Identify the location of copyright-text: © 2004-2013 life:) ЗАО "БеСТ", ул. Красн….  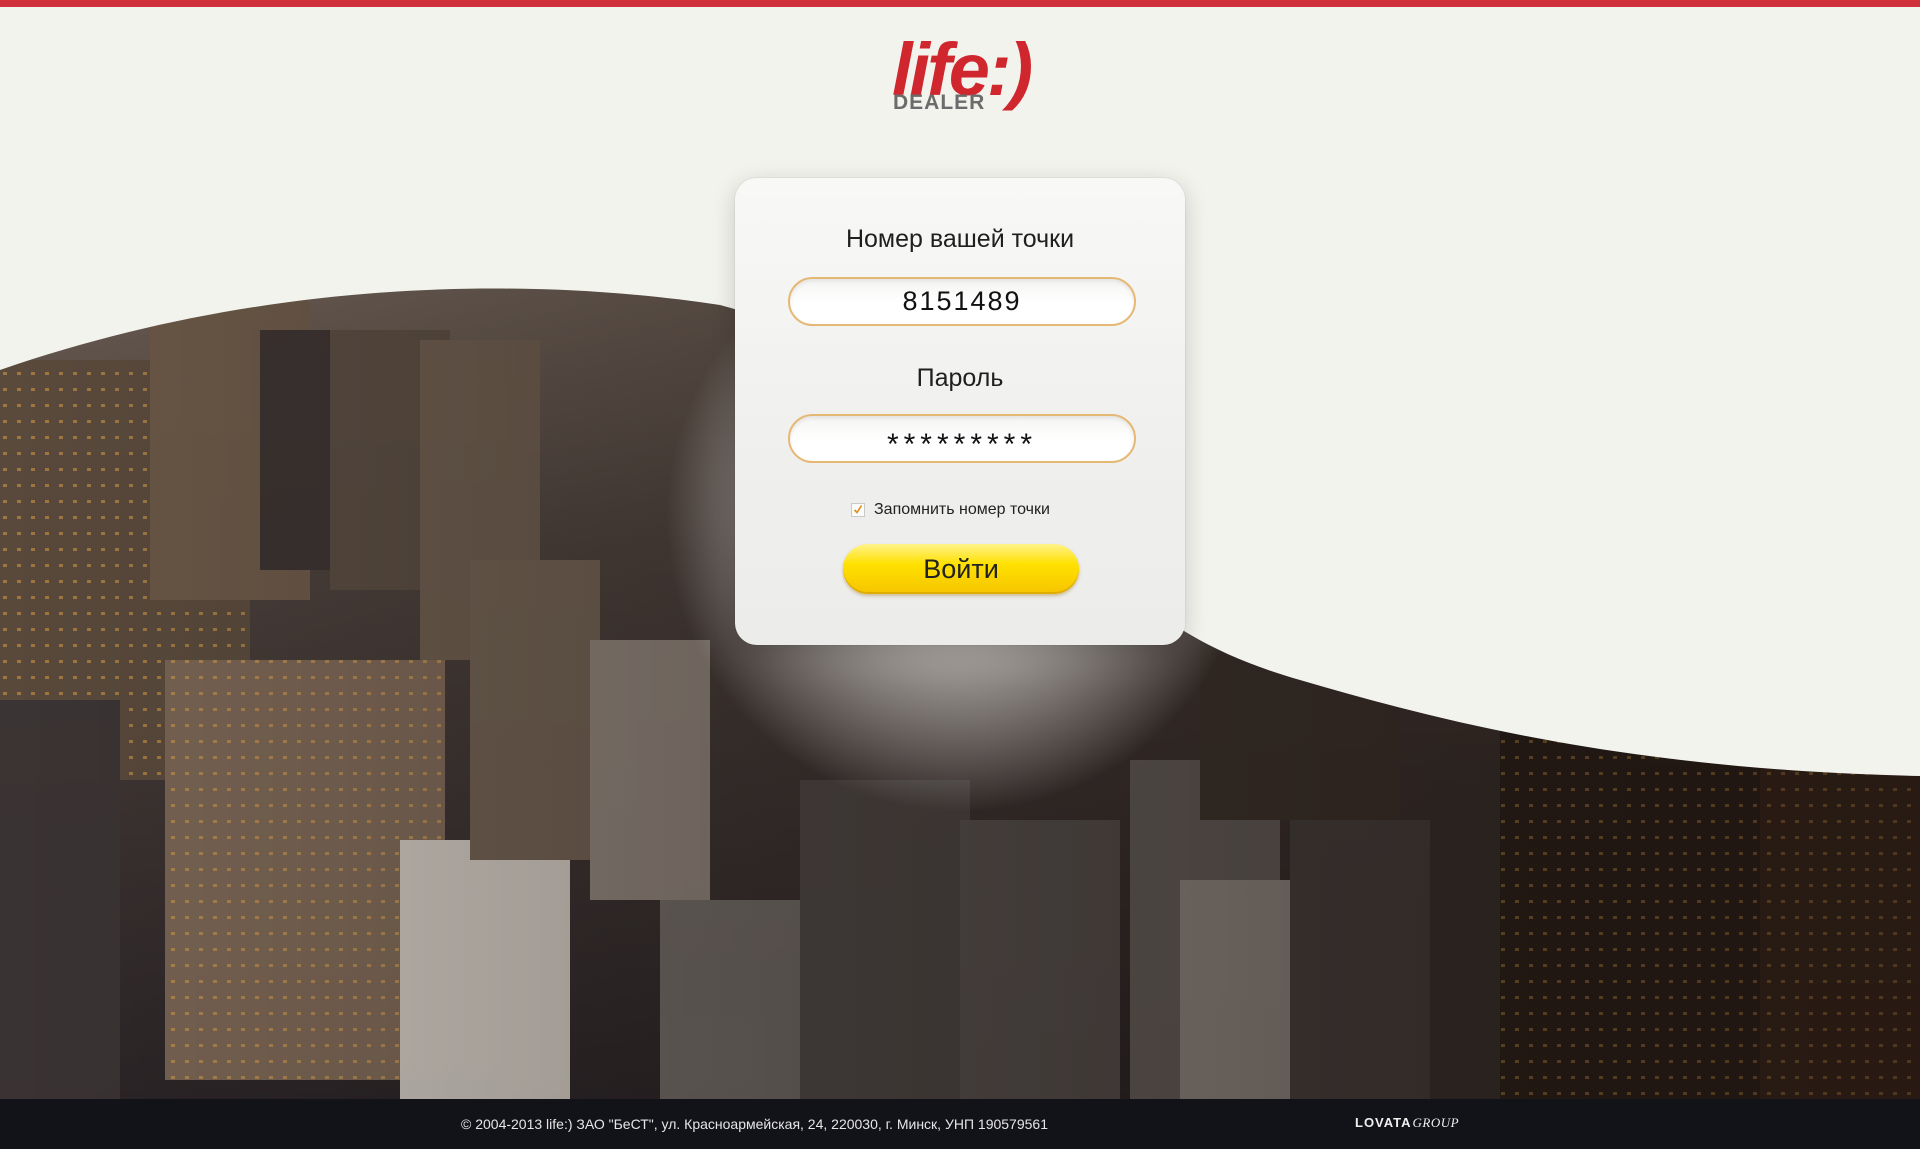
(754, 1124).